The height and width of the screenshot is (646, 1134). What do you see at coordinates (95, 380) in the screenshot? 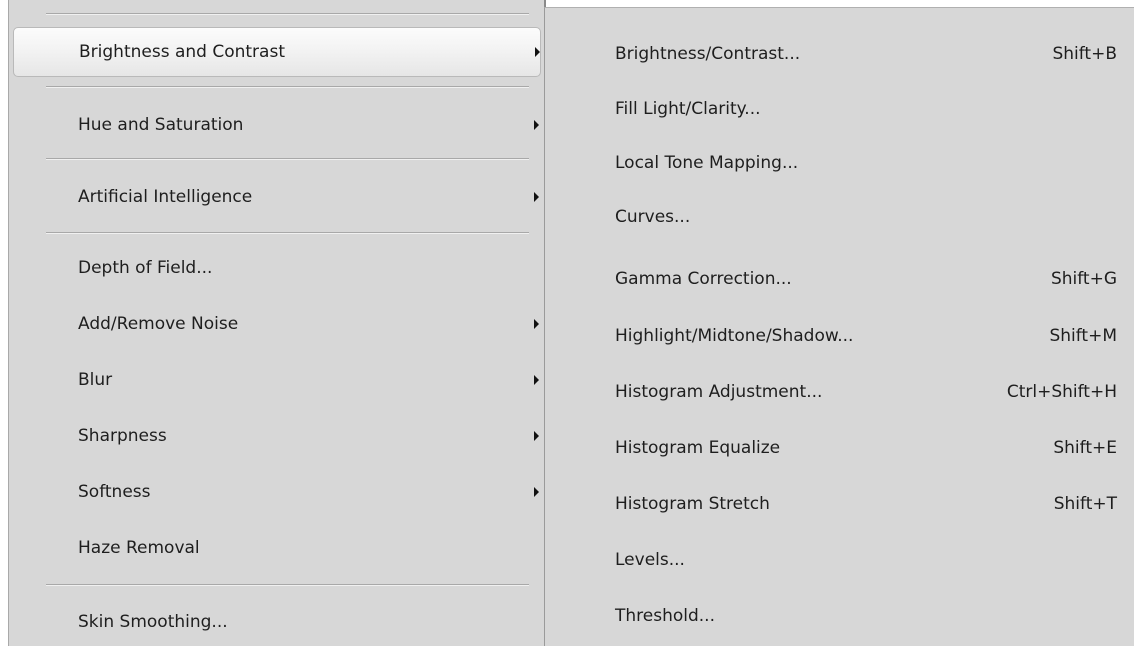
I see `menu-item-label: Blur` at bounding box center [95, 380].